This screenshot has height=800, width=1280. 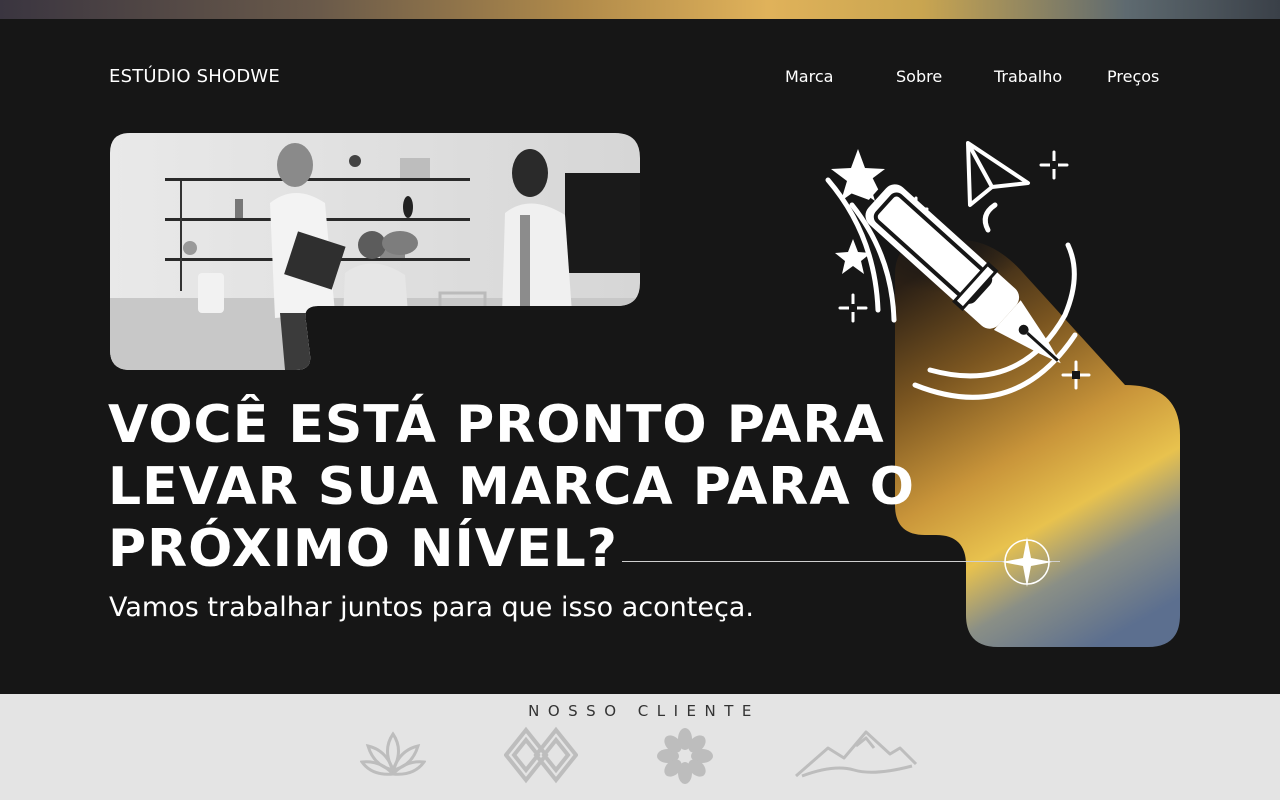 I want to click on headline-line-1: VOCÊ ESTÁ PRONTO PARA, so click(x=496, y=425).